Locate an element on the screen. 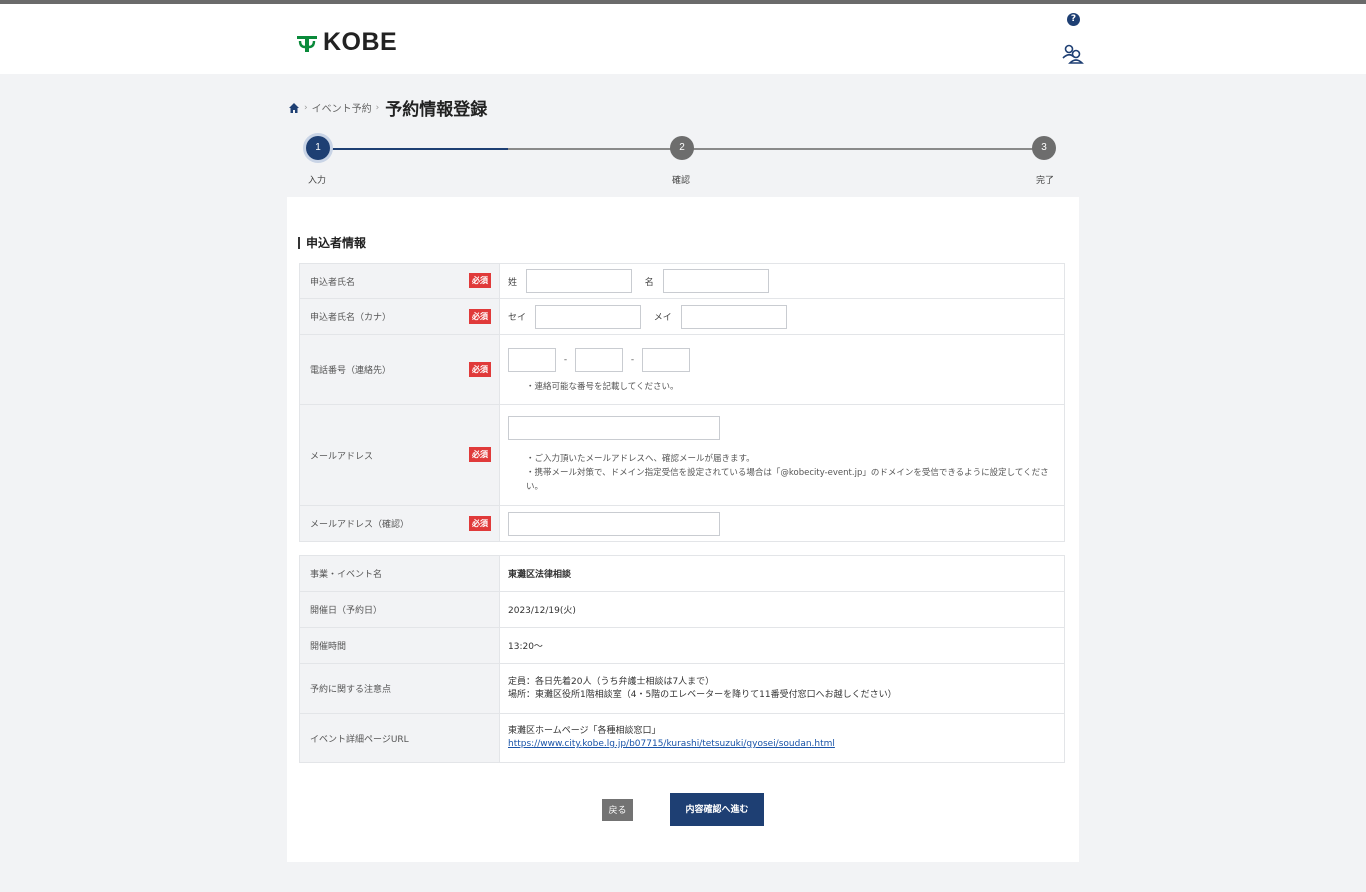 This screenshot has height=892, width=1366. email-label-cell: メールアドレス 必須 is located at coordinates (399, 455).